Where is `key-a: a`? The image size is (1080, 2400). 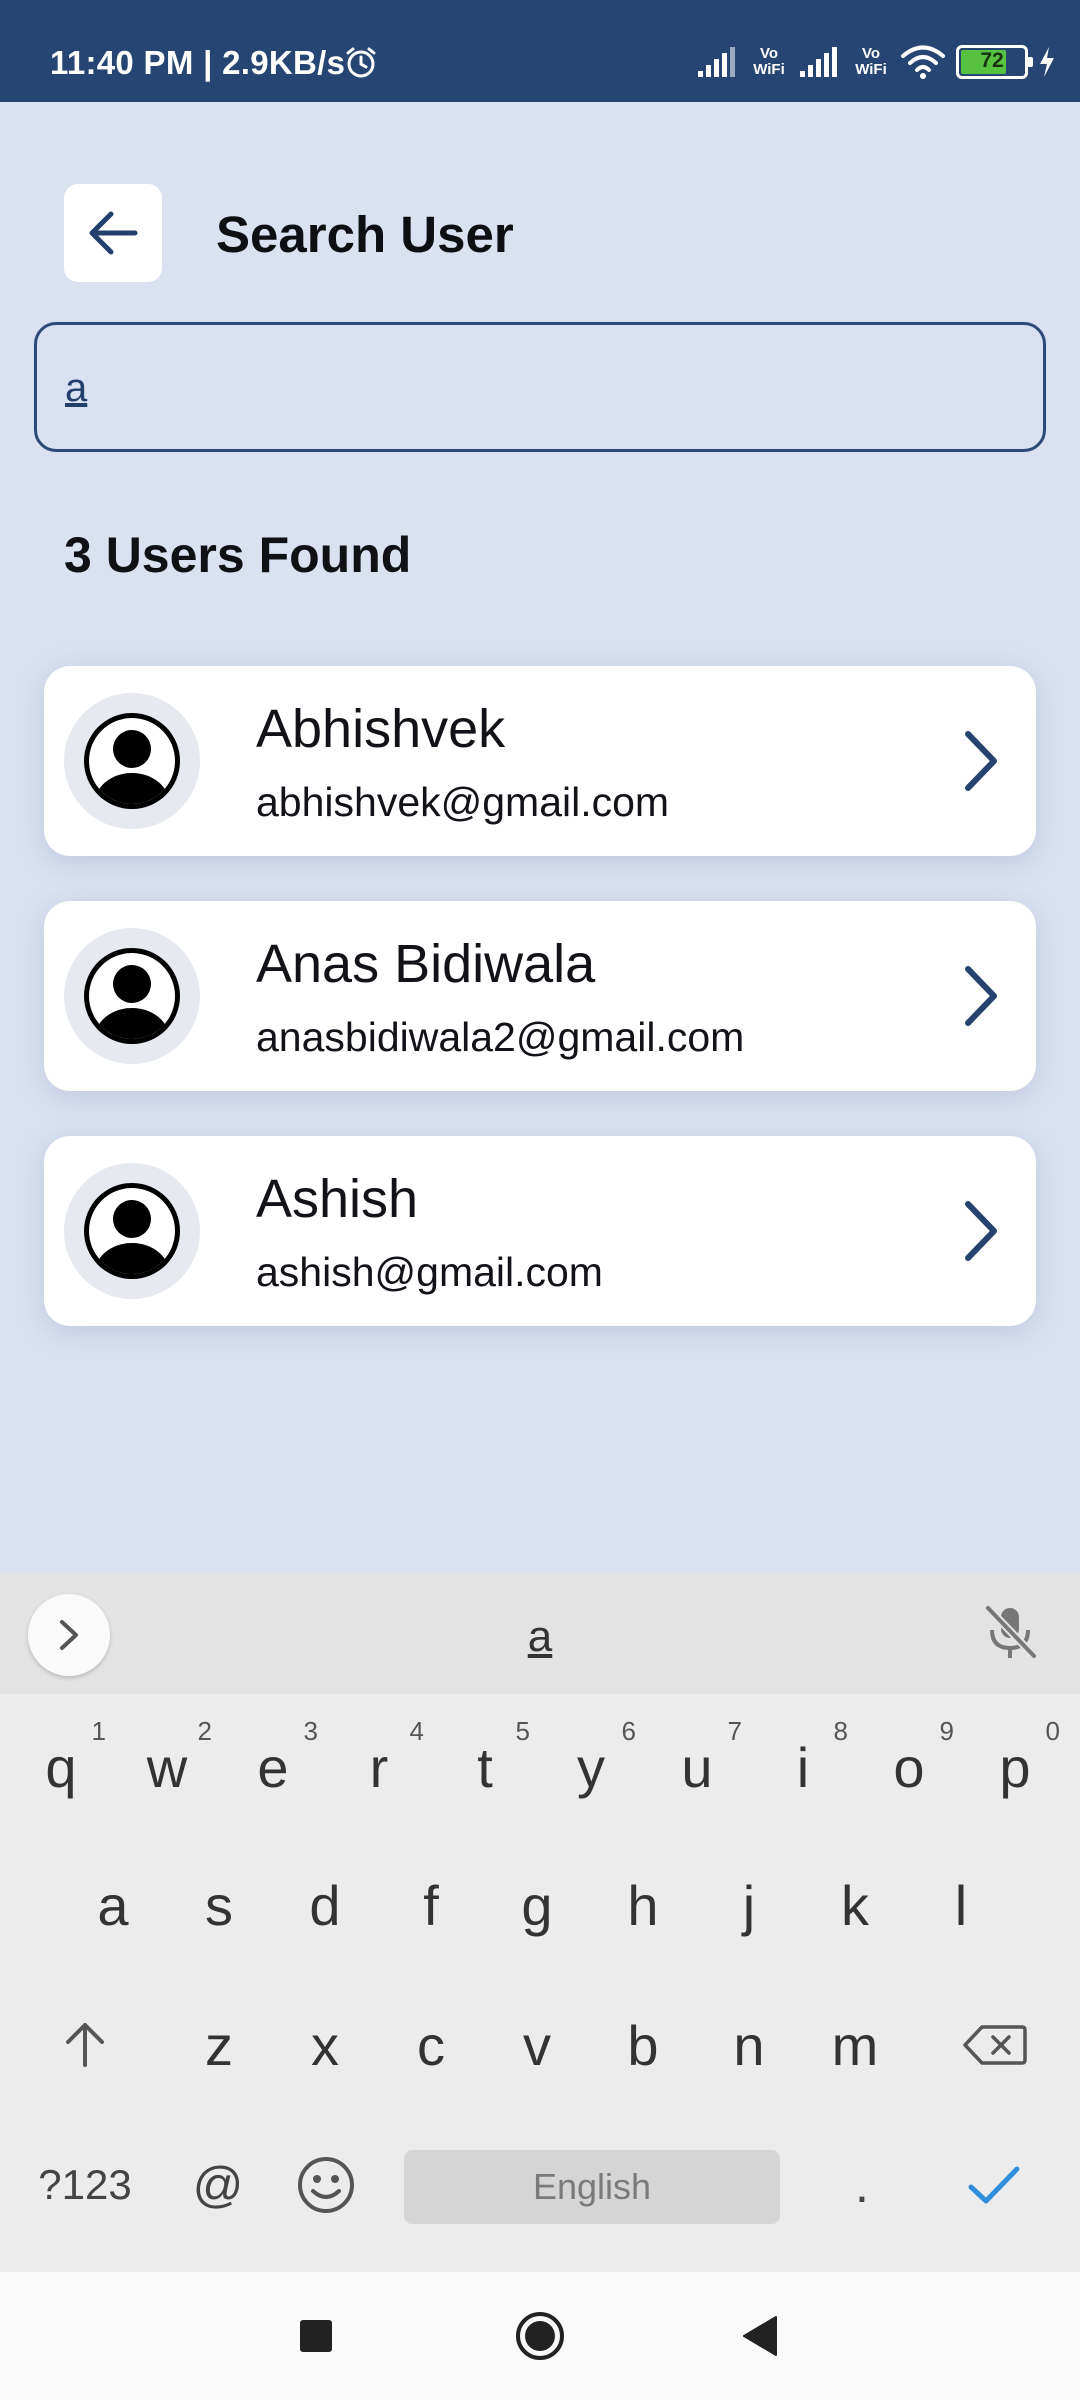 key-a: a is located at coordinates (113, 1905).